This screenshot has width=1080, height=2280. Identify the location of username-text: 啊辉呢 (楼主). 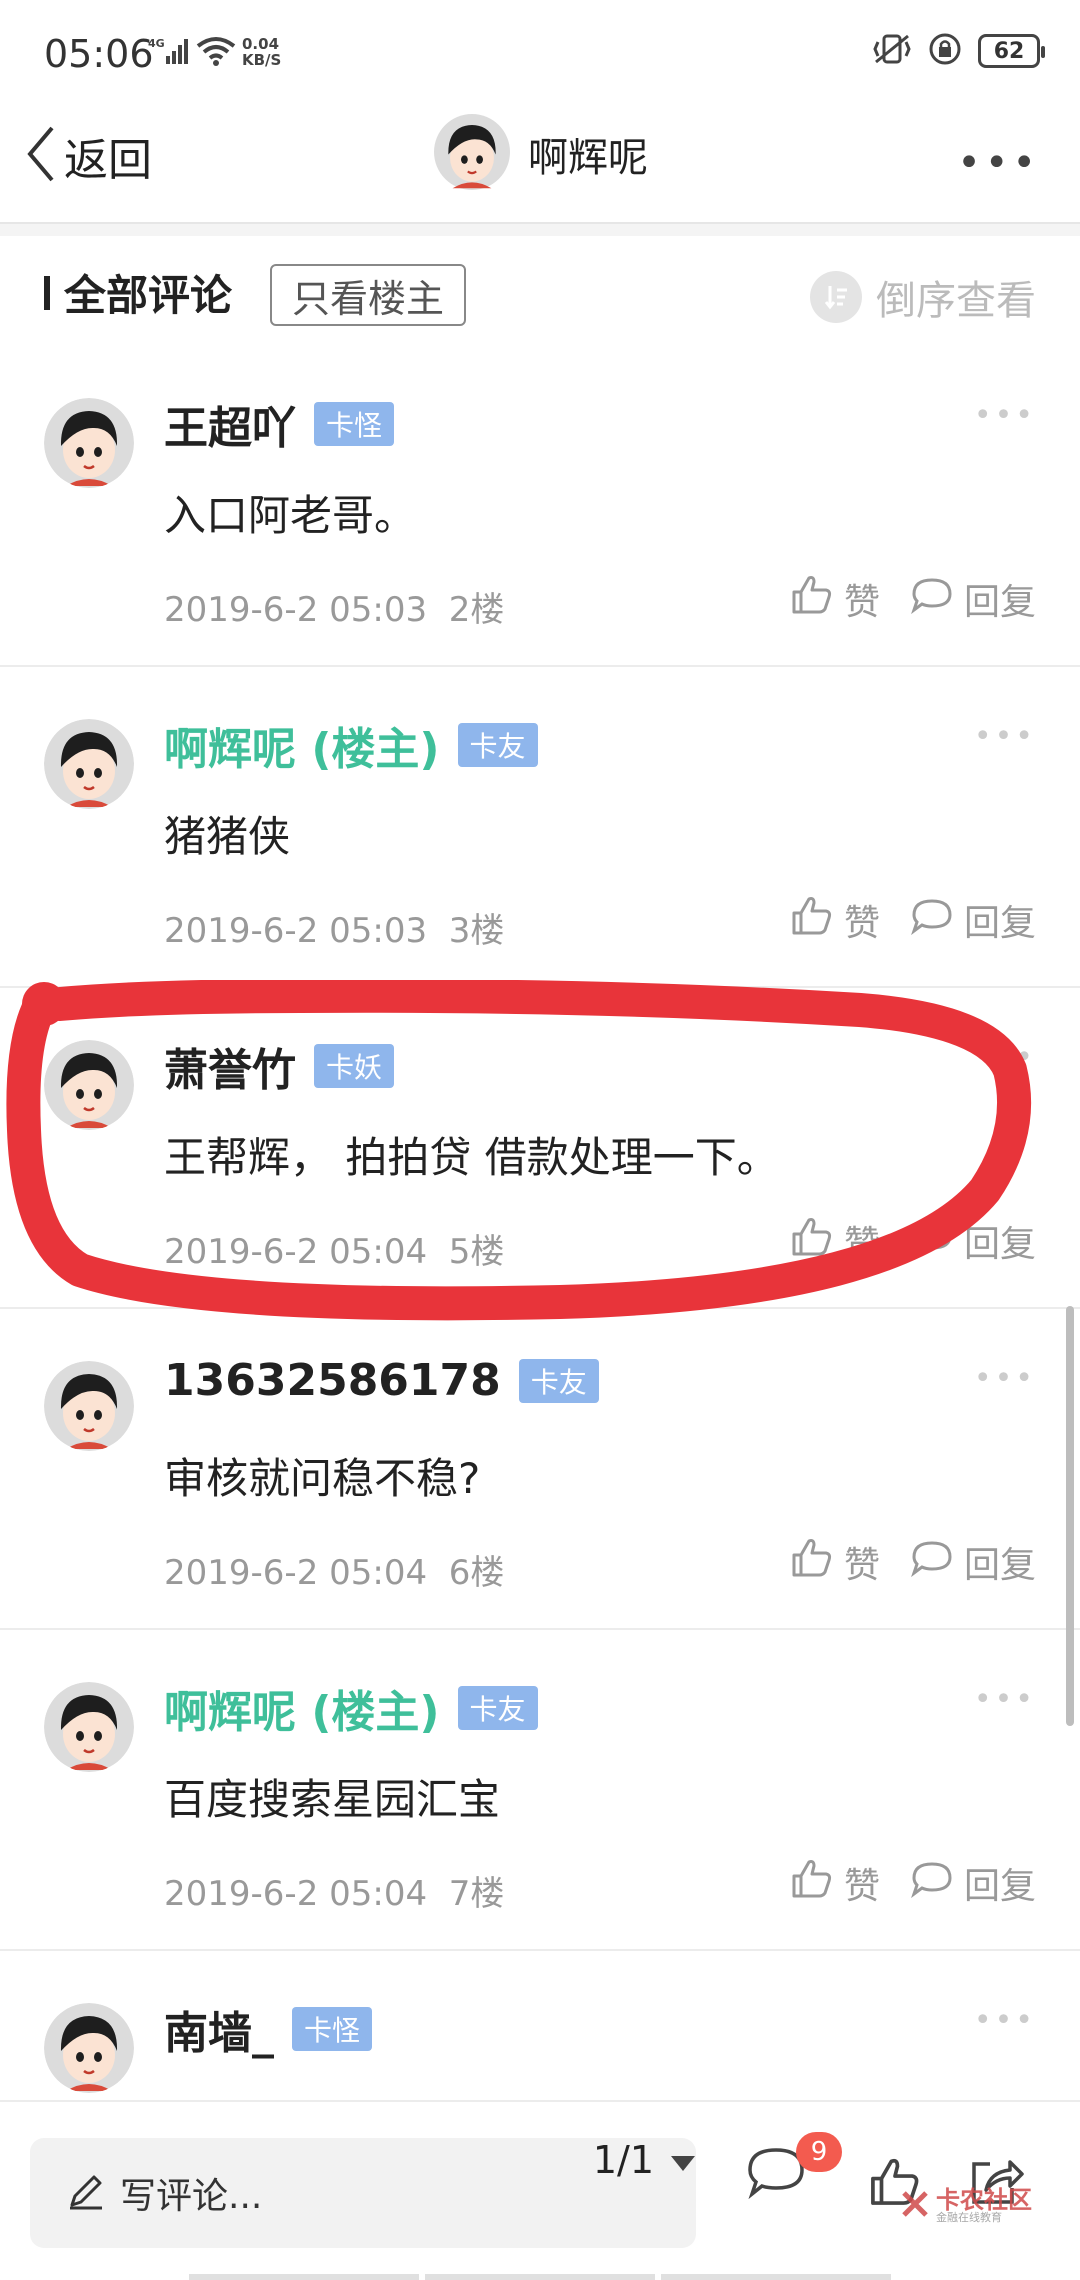
(302, 749).